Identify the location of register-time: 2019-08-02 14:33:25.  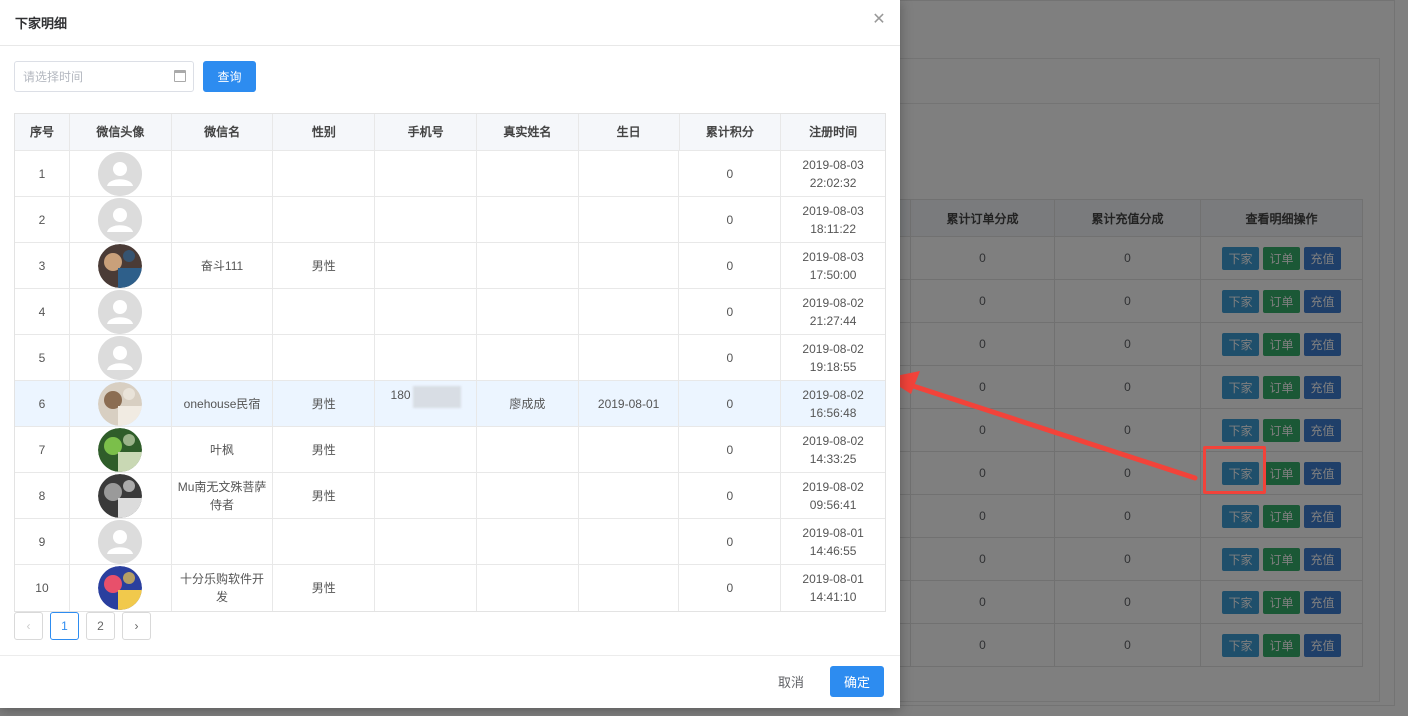
(833, 449).